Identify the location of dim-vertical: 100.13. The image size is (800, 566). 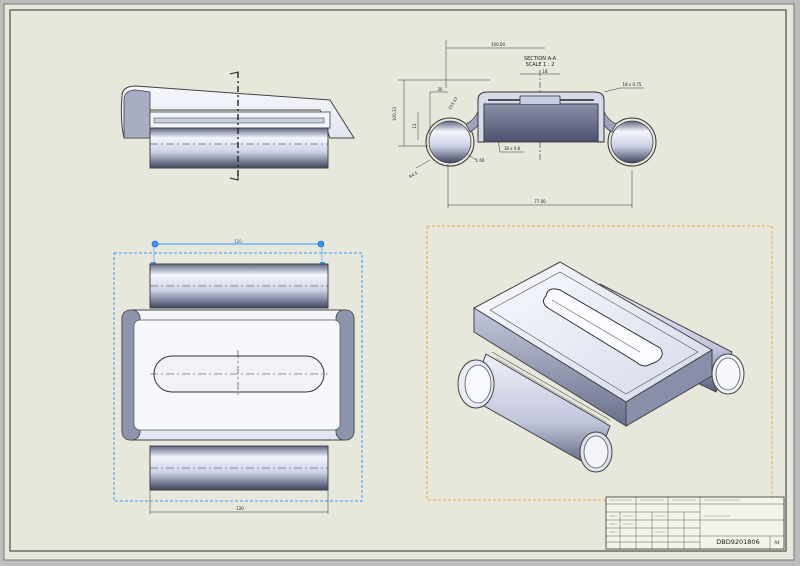
(394, 114).